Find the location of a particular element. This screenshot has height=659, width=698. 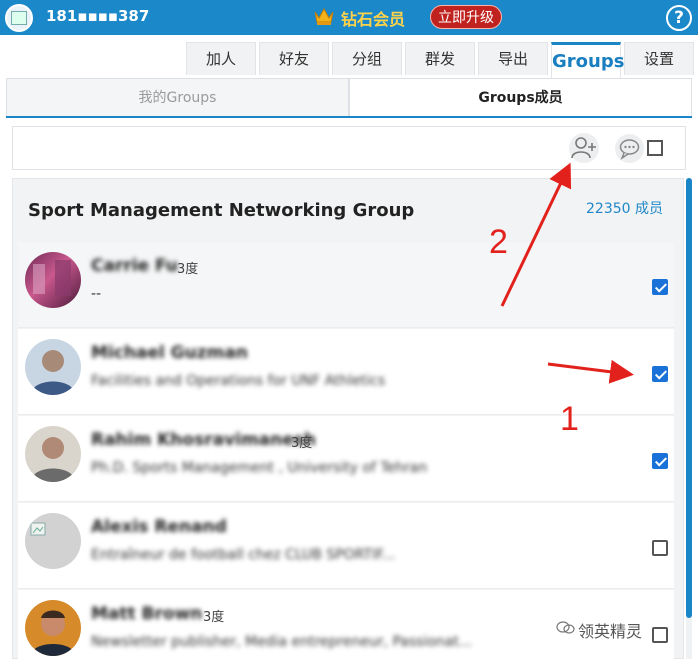

member-count: 22350 成员 is located at coordinates (624, 209).